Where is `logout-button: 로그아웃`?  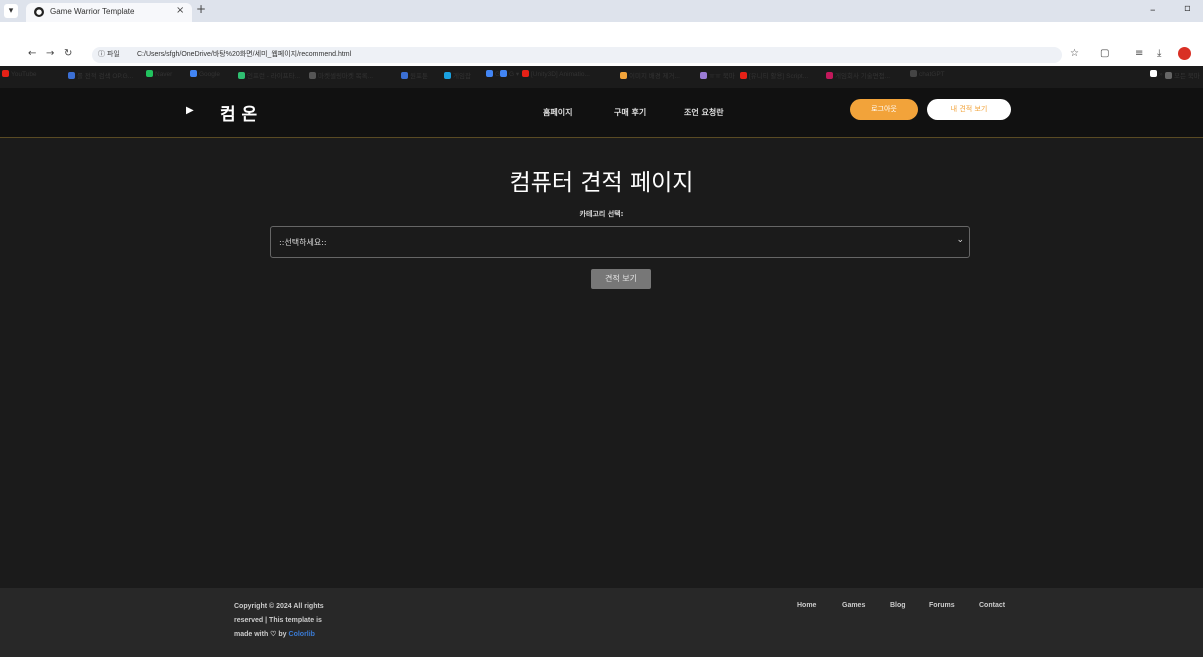
logout-button: 로그아웃 is located at coordinates (884, 109).